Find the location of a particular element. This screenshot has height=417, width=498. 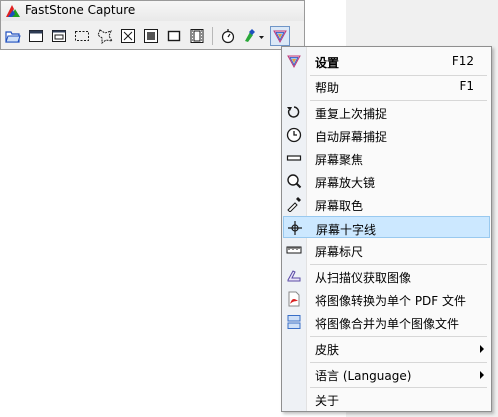

fullscreen-icon is located at coordinates (128, 36).